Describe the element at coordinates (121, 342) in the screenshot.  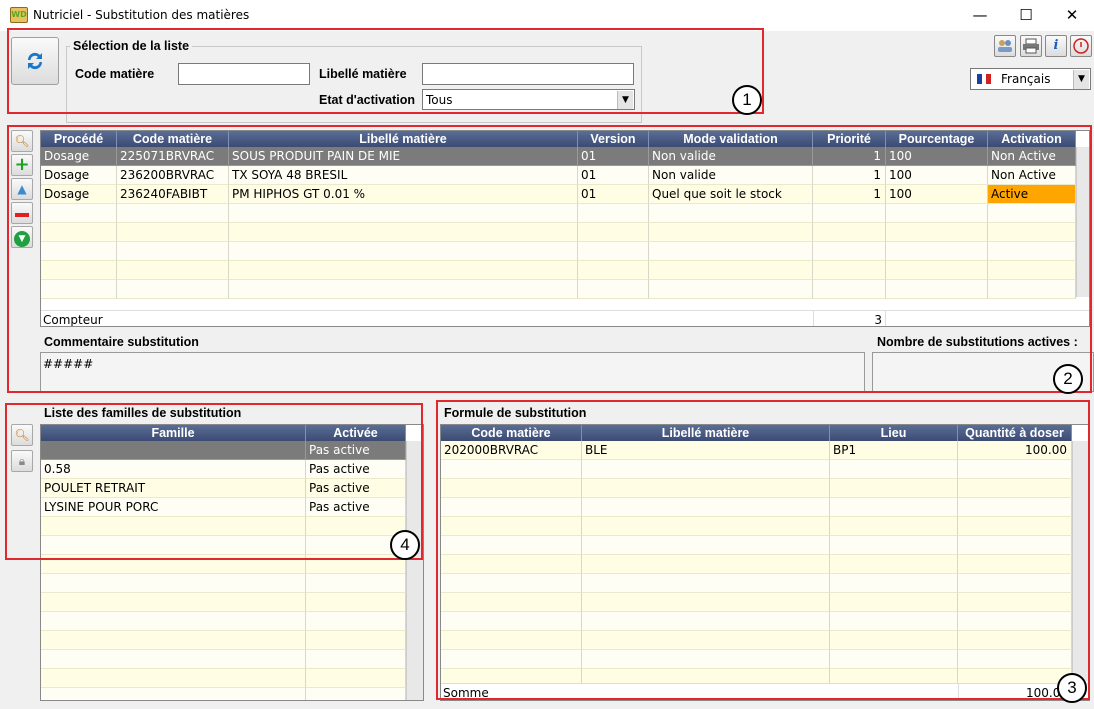
I see `commentaire-label: Commentaire substitution` at that location.